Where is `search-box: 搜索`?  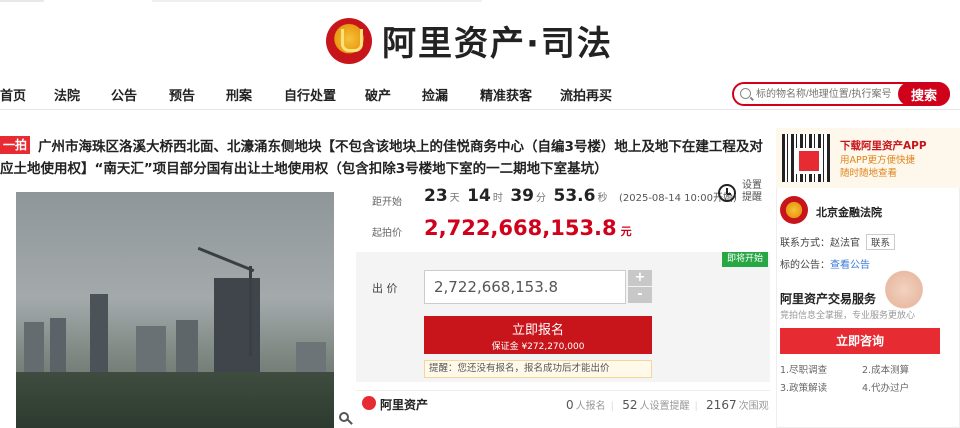
search-box: 搜索 is located at coordinates (841, 94).